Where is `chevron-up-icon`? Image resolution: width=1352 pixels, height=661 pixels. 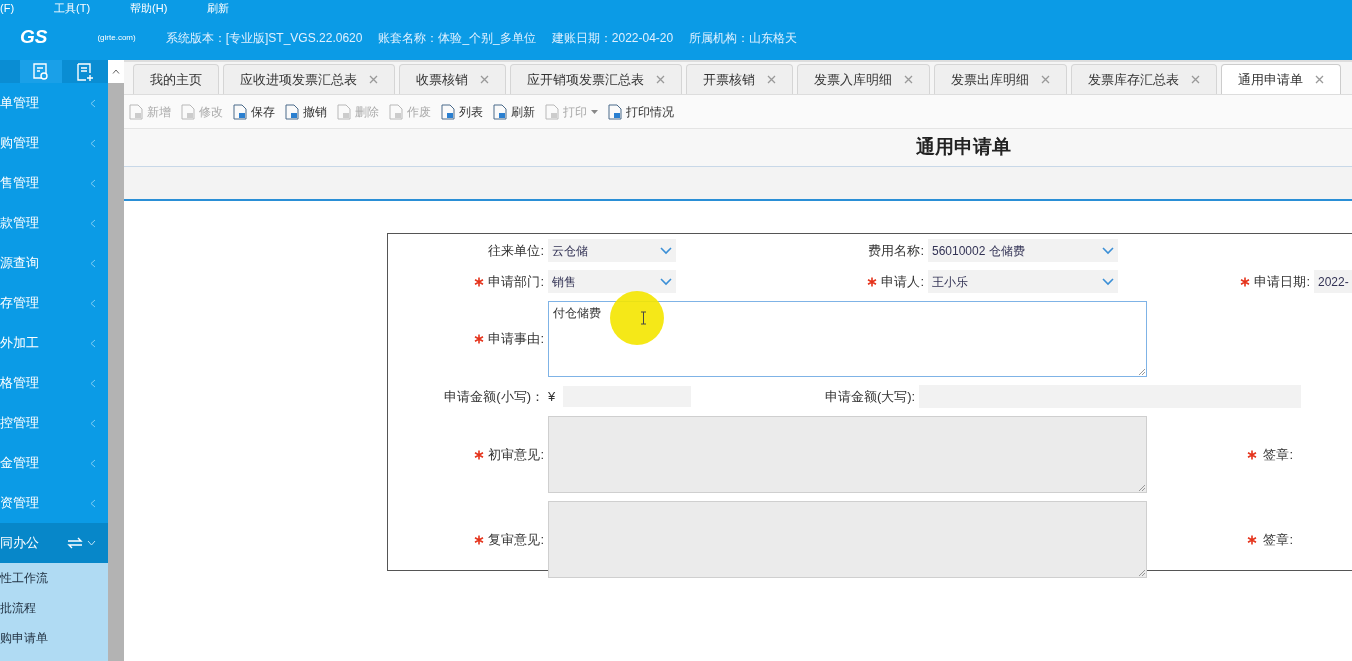
chevron-up-icon is located at coordinates (116, 71).